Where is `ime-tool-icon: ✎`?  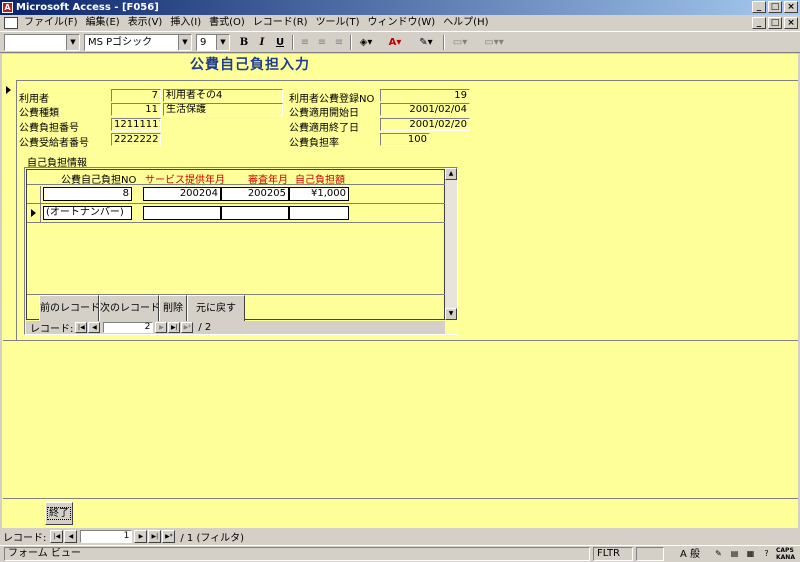
ime-tool-icon: ✎ is located at coordinates (718, 554).